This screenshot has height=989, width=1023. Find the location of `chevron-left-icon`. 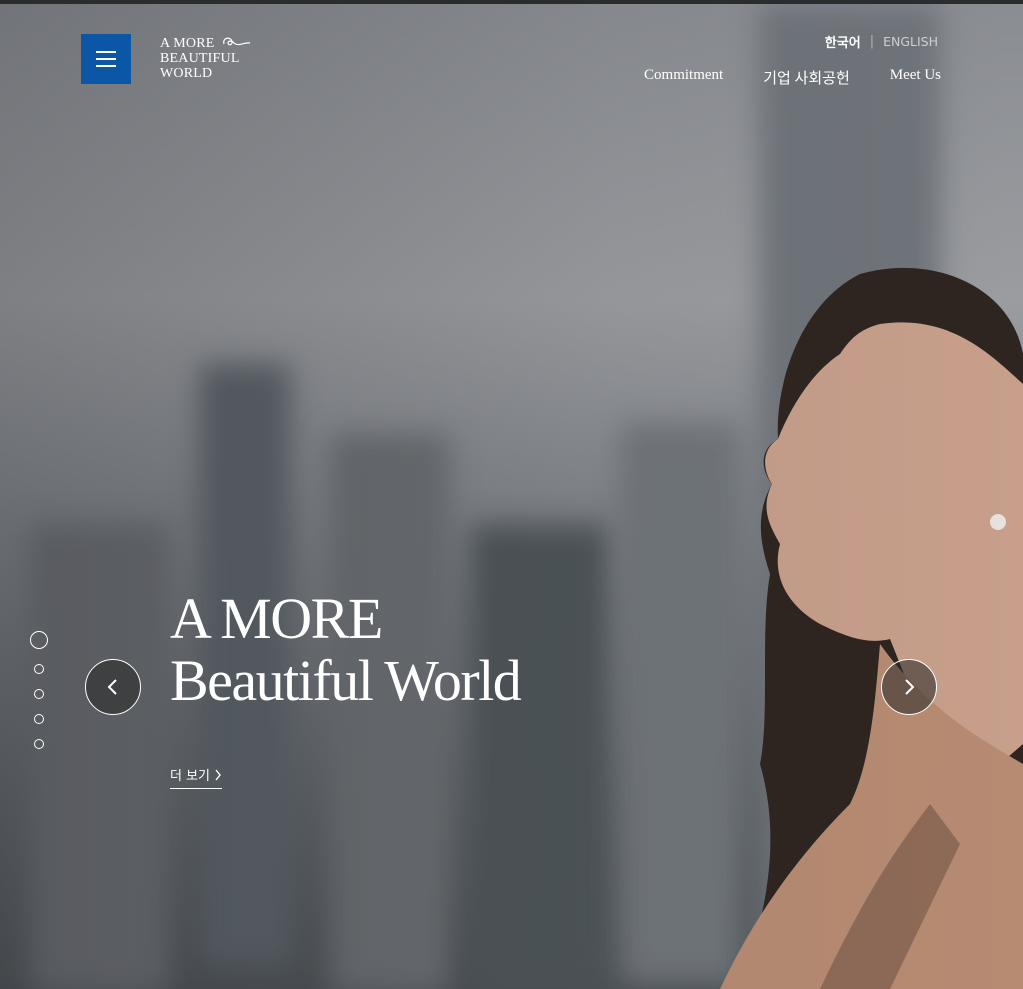

chevron-left-icon is located at coordinates (112, 687).